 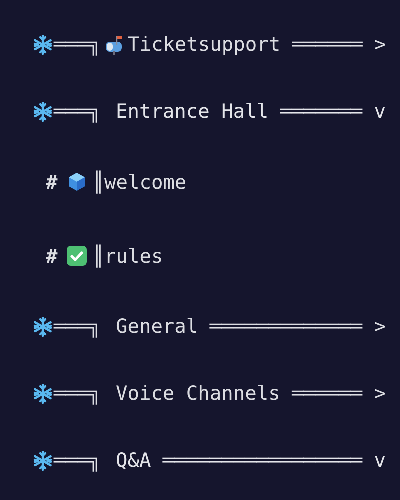 I want to click on channel-name: ║rules, so click(x=128, y=256).